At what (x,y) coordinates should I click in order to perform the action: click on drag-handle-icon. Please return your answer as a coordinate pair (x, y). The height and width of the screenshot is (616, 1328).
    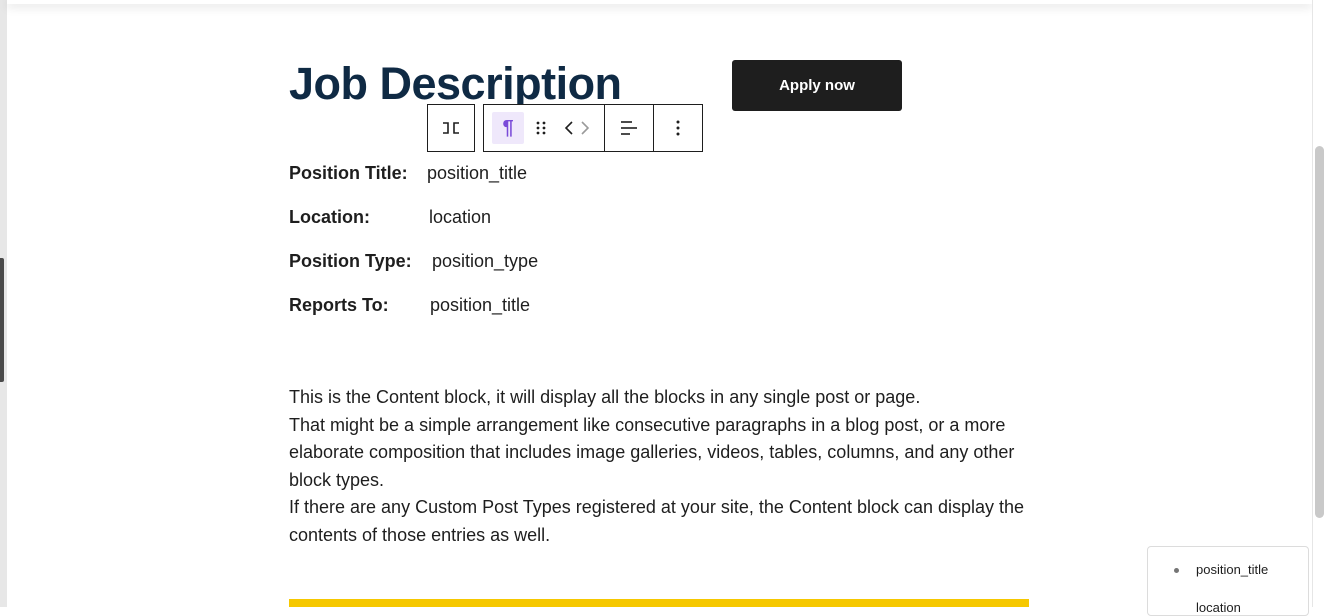
    Looking at the image, I should click on (541, 128).